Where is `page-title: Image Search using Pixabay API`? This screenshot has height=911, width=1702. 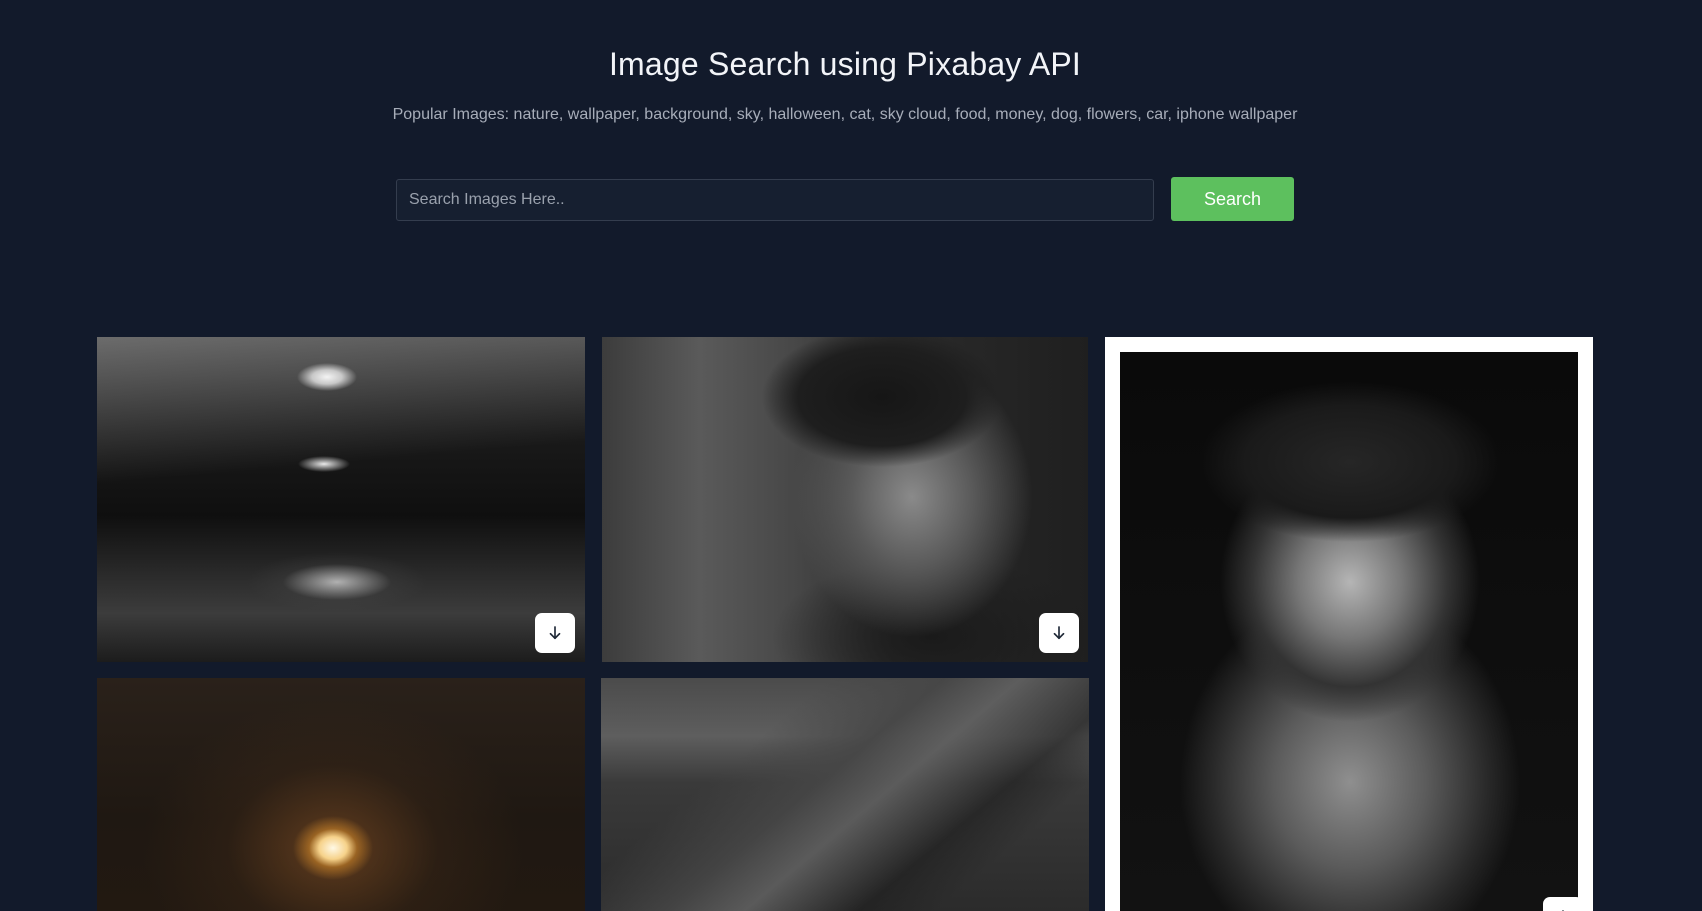
page-title: Image Search using Pixabay API is located at coordinates (845, 64).